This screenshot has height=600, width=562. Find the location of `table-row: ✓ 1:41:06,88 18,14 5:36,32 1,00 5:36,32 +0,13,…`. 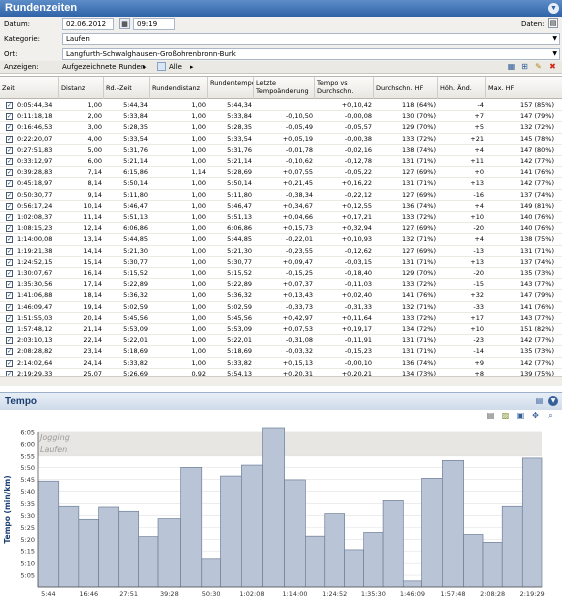

table-row: ✓ 1:41:06,88 18,14 5:36,32 1,00 5:36,32 +0,13,… is located at coordinates (281, 296).